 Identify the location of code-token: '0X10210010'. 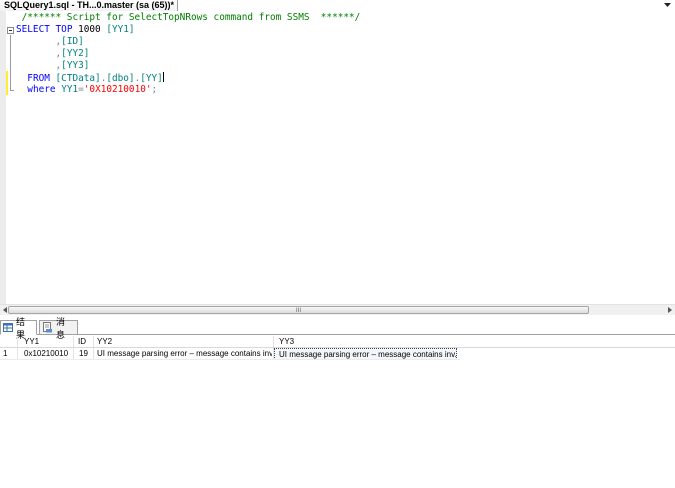
(117, 89).